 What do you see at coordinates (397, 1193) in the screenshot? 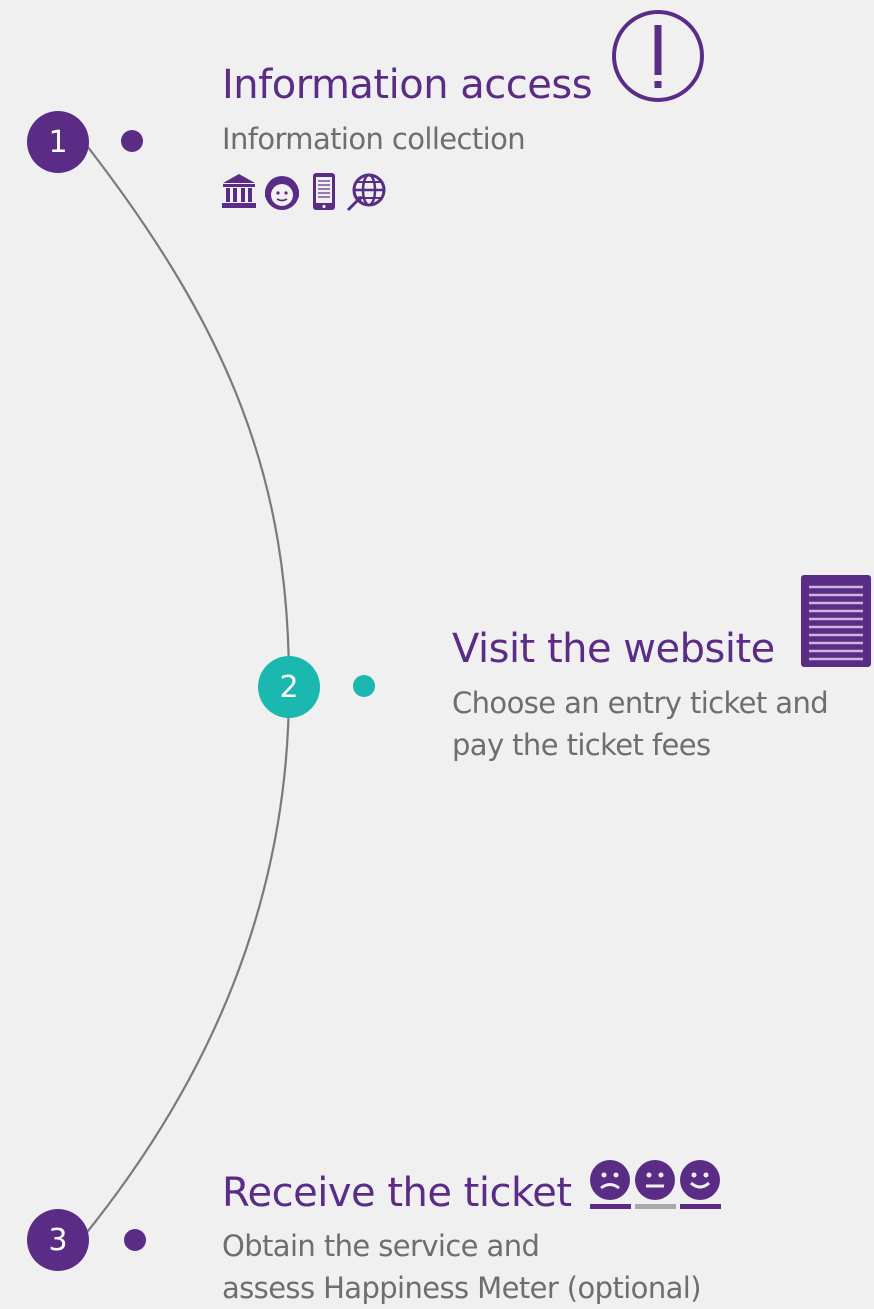
I see `step-title: Receive the ticket` at bounding box center [397, 1193].